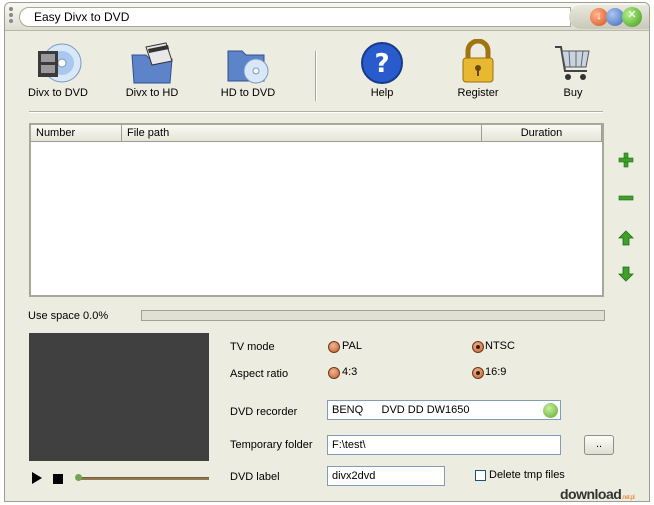 This screenshot has width=654, height=505. What do you see at coordinates (352, 346) in the screenshot?
I see `tv-mode-pal-label: PAL` at bounding box center [352, 346].